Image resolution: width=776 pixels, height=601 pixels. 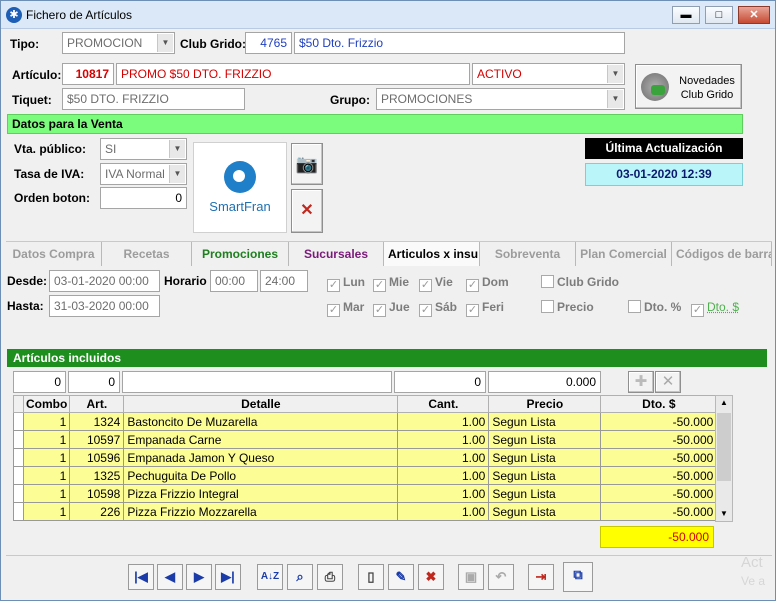 What do you see at coordinates (471, 577) in the screenshot?
I see `save-button: ▣` at bounding box center [471, 577].